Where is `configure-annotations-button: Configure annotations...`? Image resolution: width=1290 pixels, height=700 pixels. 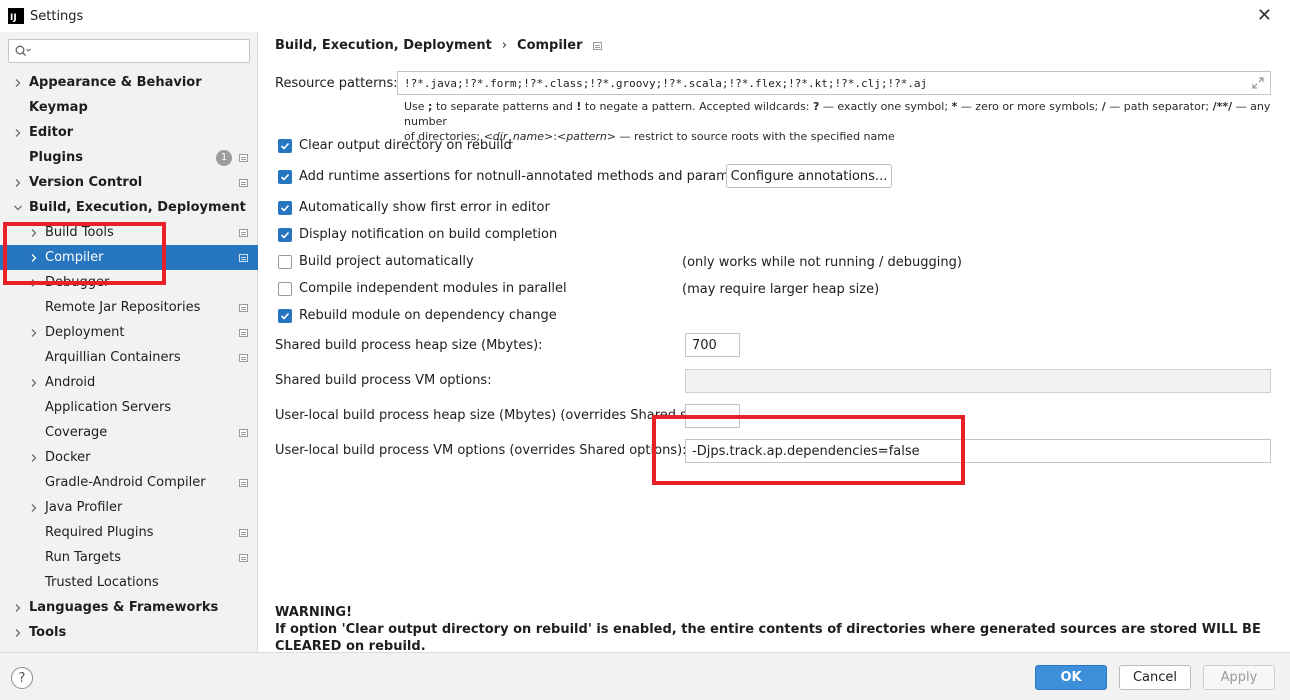
configure-annotations-button: Configure annotations... is located at coordinates (809, 176).